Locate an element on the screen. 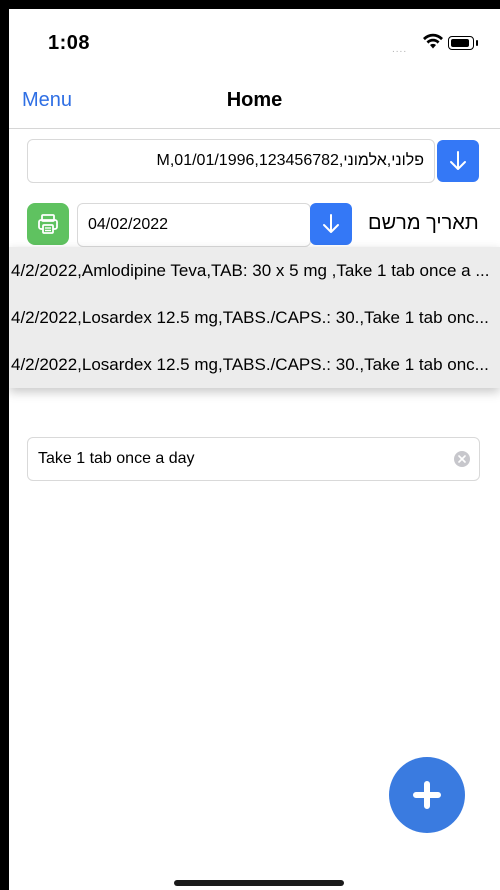  top-edge is located at coordinates (250, 4).